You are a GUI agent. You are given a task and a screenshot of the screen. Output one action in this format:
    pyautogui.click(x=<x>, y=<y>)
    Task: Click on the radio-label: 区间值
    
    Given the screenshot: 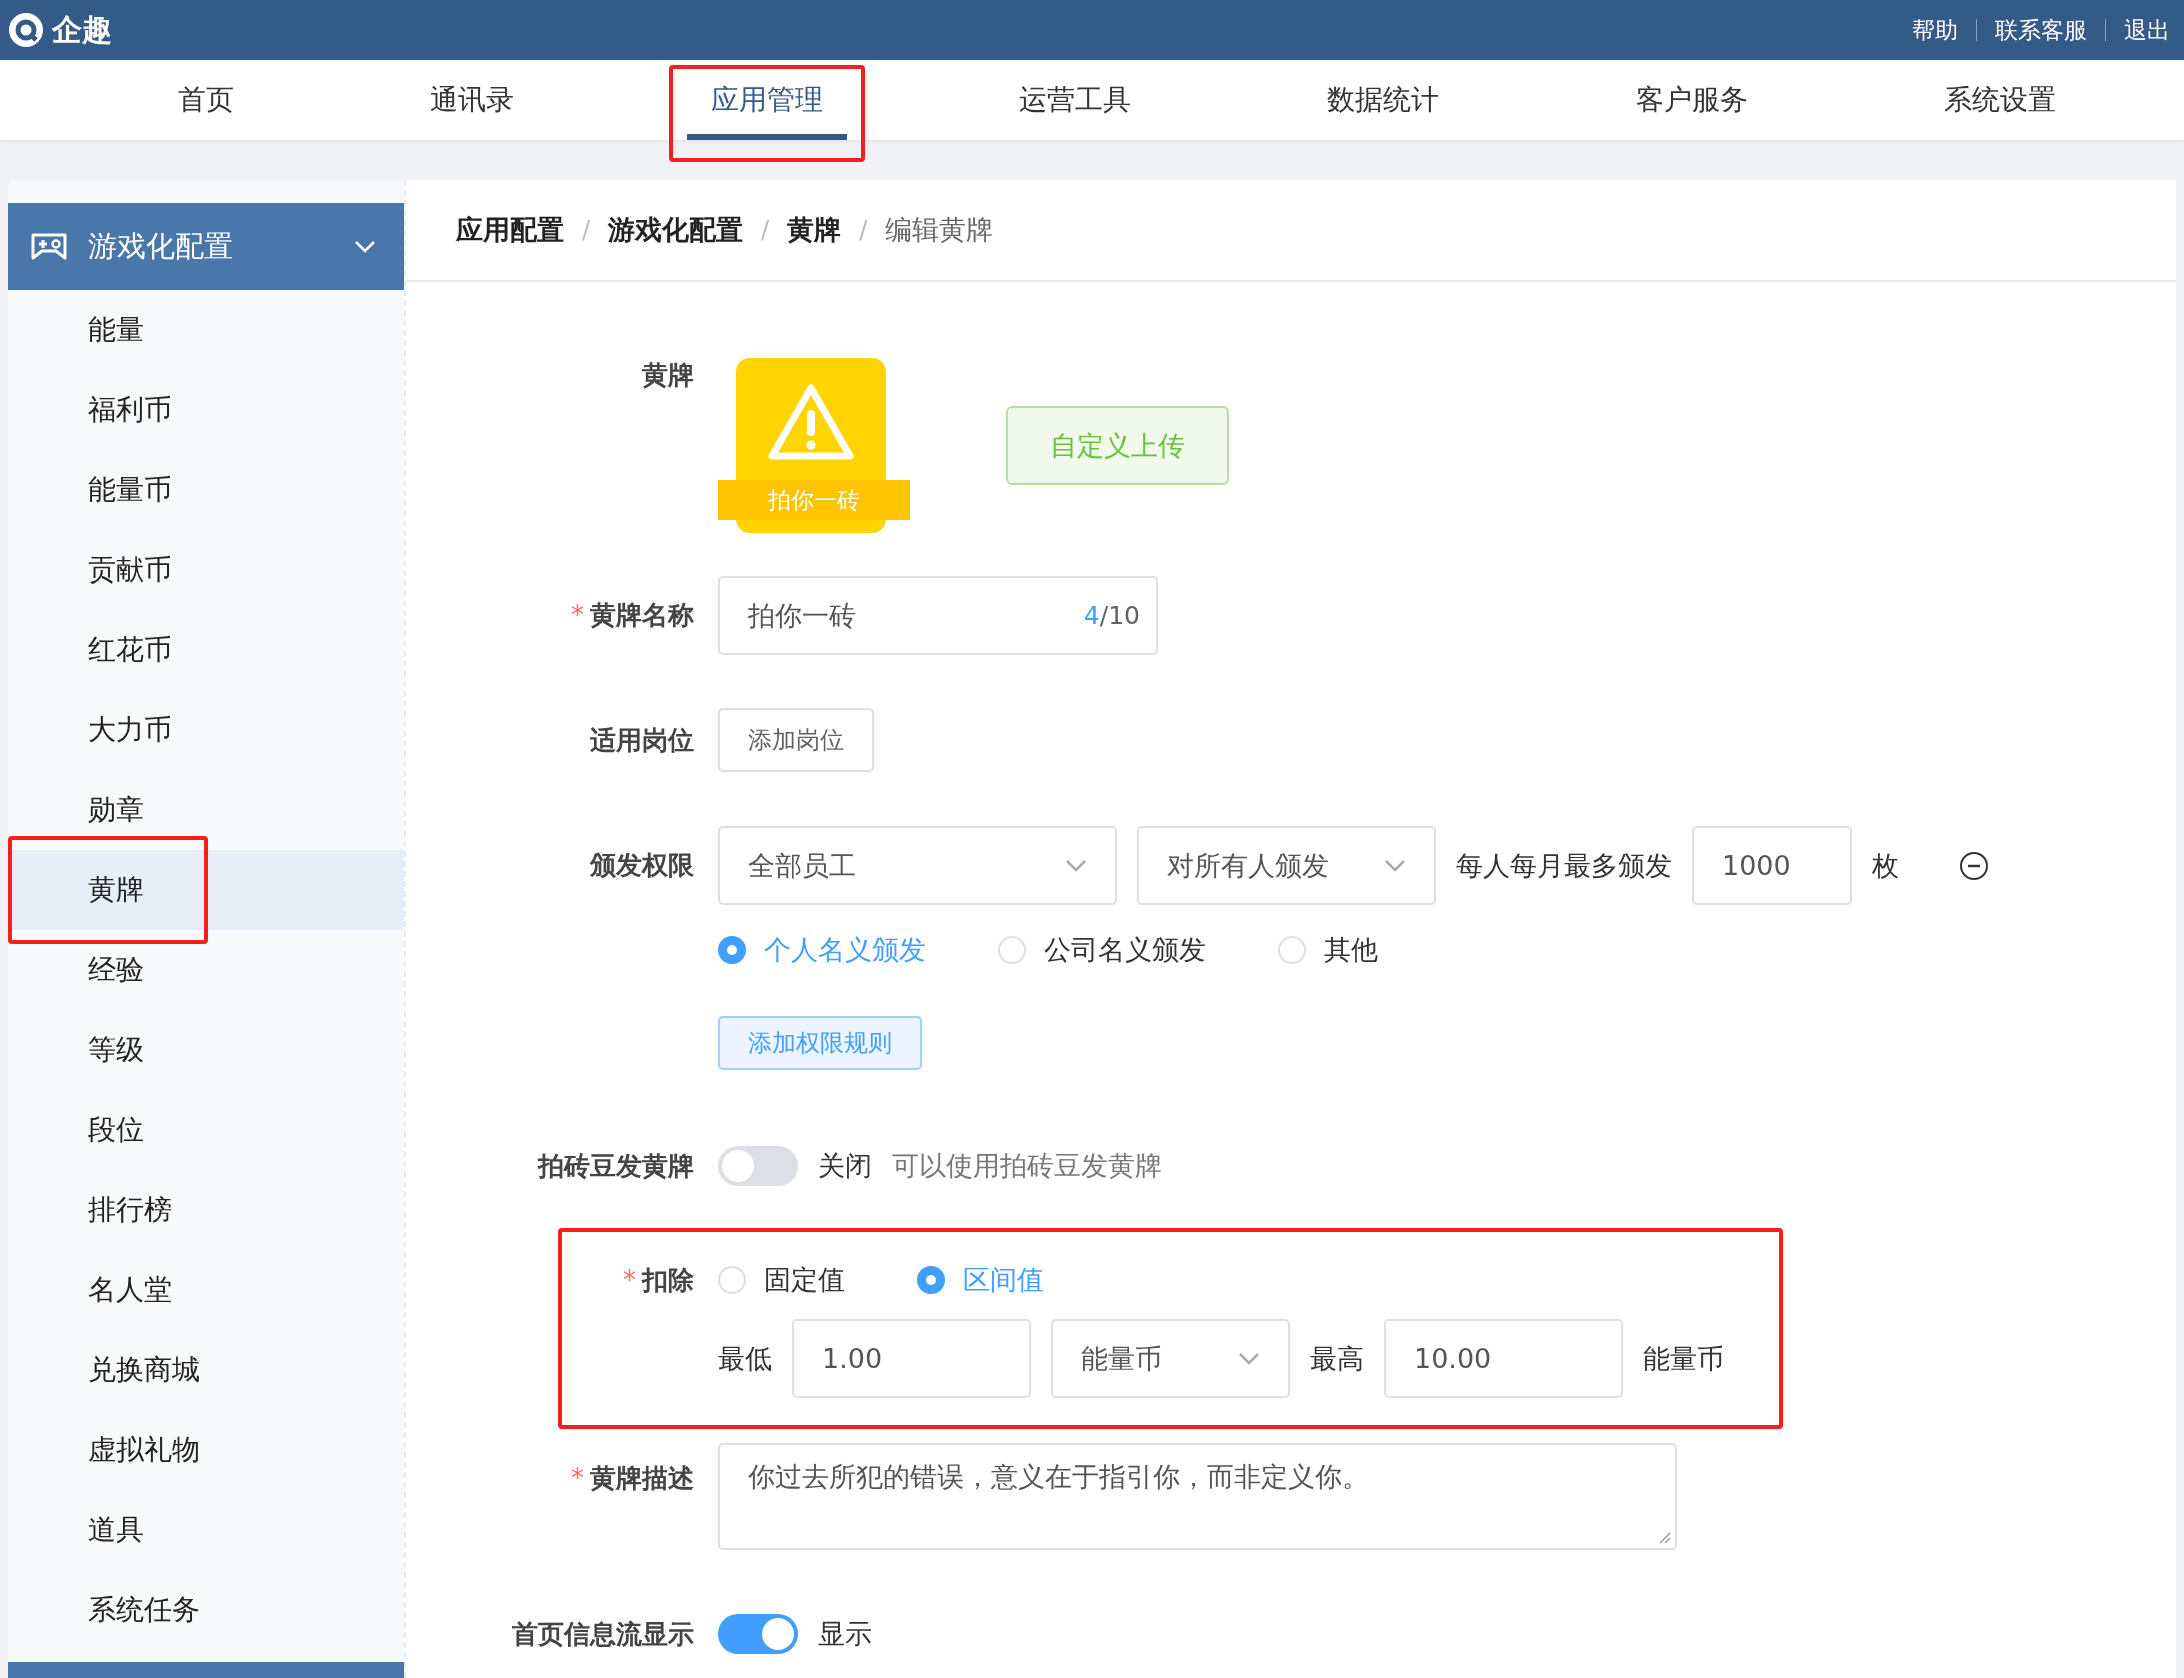 What is the action you would take?
    pyautogui.click(x=1003, y=1280)
    